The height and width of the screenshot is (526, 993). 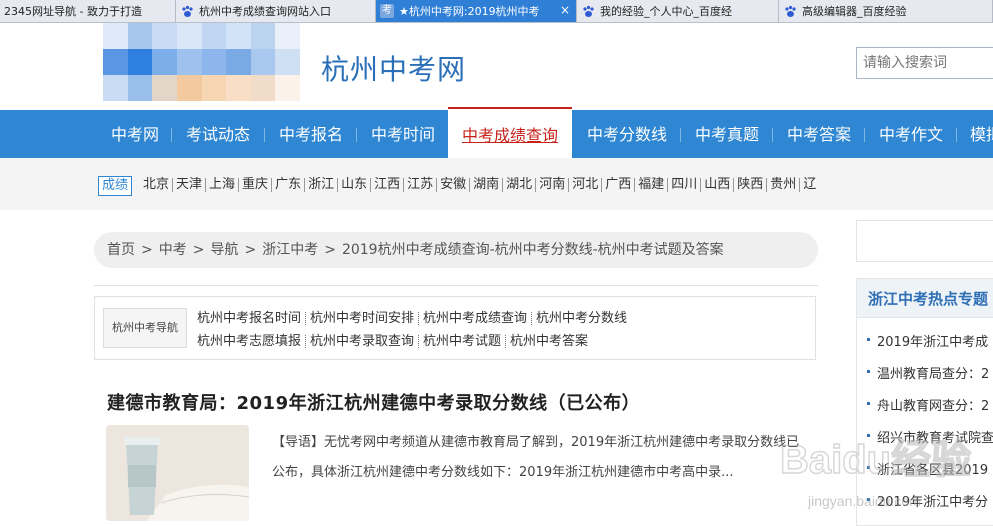 What do you see at coordinates (930, 475) in the screenshot?
I see `sidebar-link: 浙江省各区县2019` at bounding box center [930, 475].